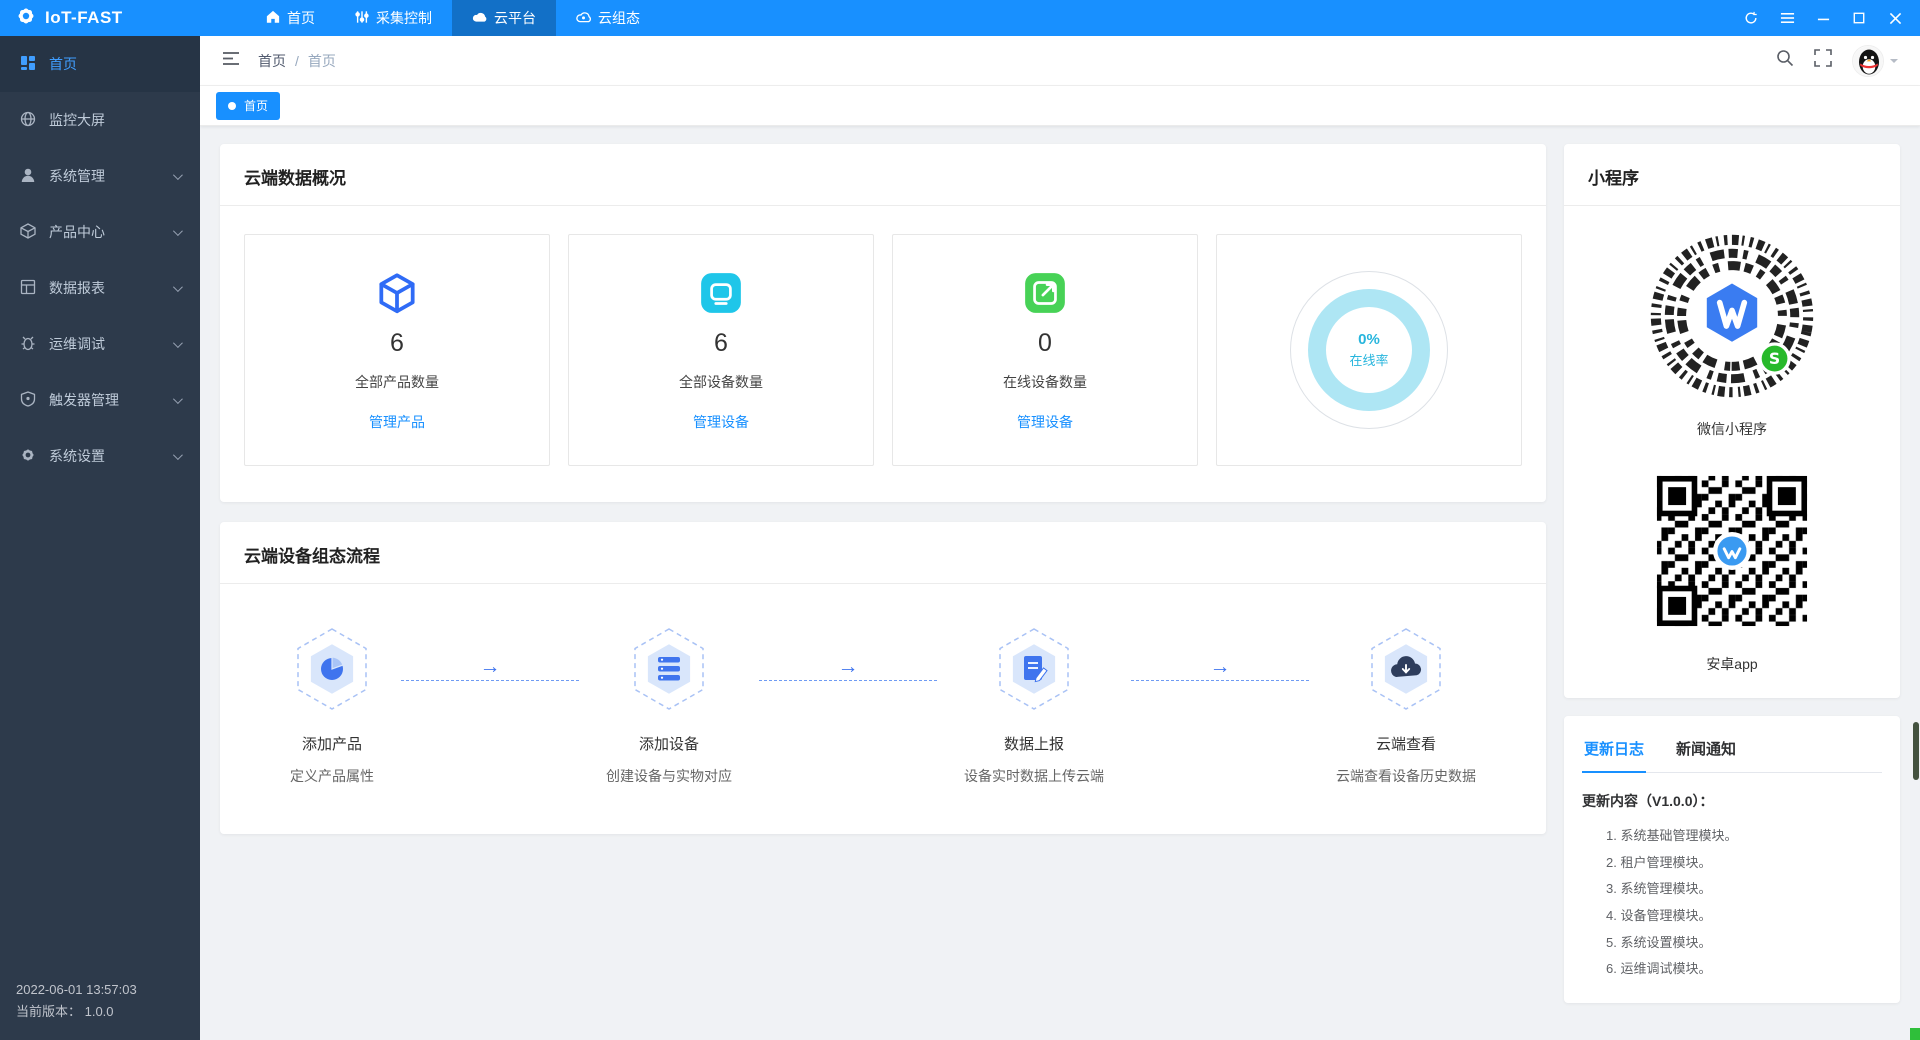 This screenshot has height=1040, width=1920. What do you see at coordinates (100, 344) in the screenshot?
I see `sidebar-item-ops-debug: 运维调试` at bounding box center [100, 344].